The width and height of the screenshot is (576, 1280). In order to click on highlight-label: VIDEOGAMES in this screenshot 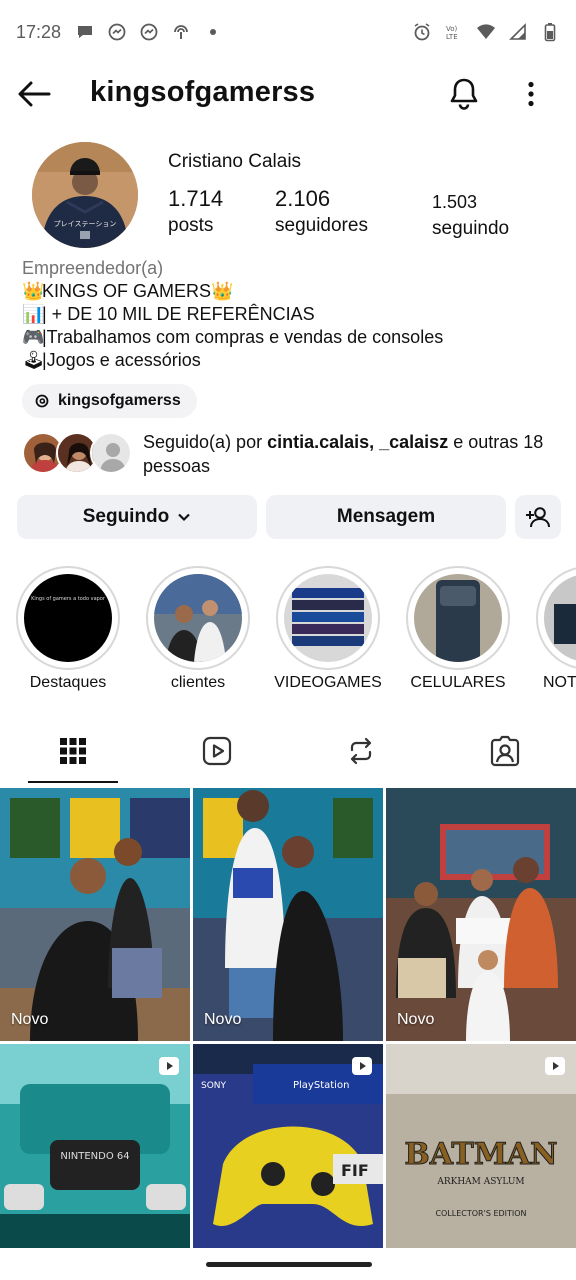, I will do `click(328, 682)`.